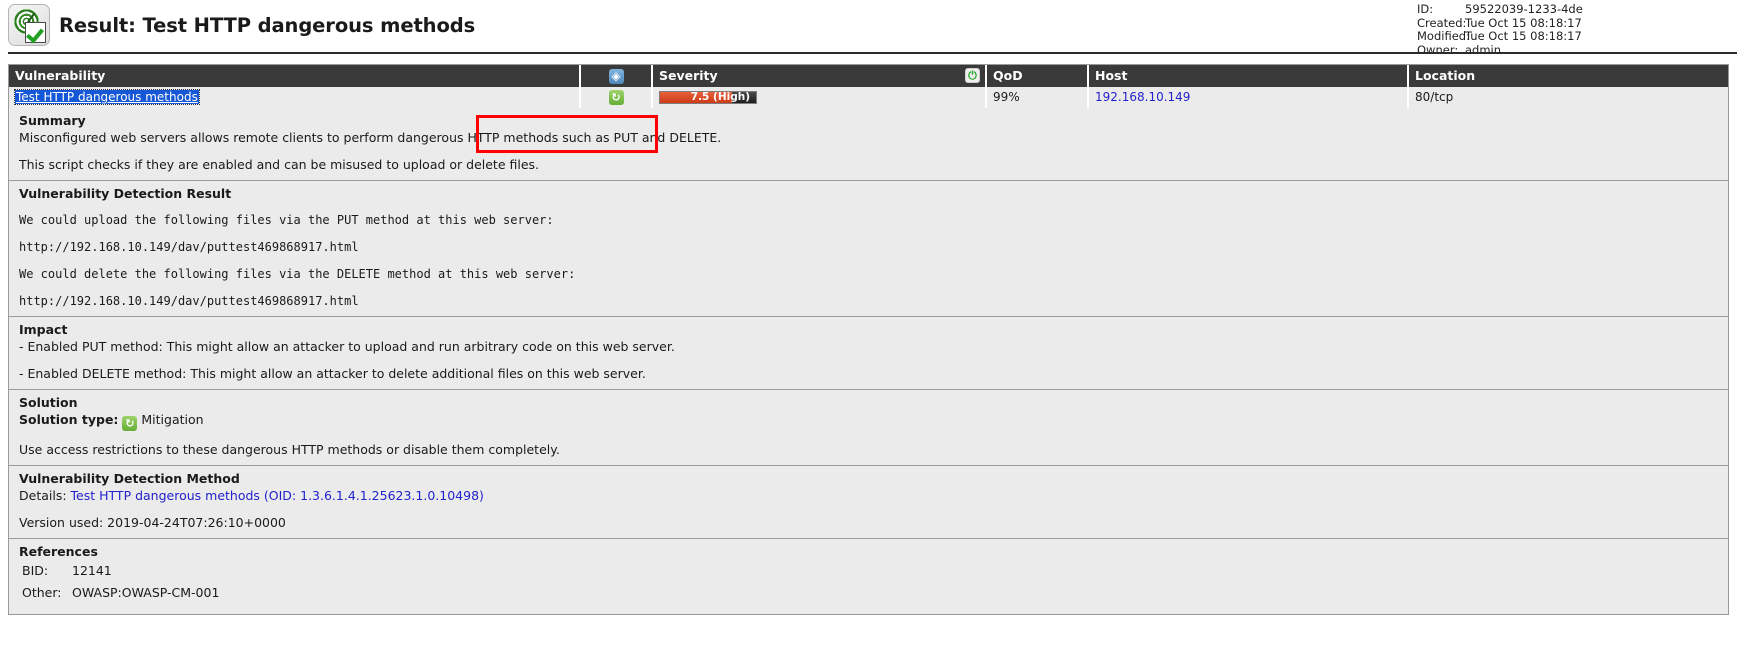  What do you see at coordinates (688, 75) in the screenshot?
I see `column-header-severity-label: Severity` at bounding box center [688, 75].